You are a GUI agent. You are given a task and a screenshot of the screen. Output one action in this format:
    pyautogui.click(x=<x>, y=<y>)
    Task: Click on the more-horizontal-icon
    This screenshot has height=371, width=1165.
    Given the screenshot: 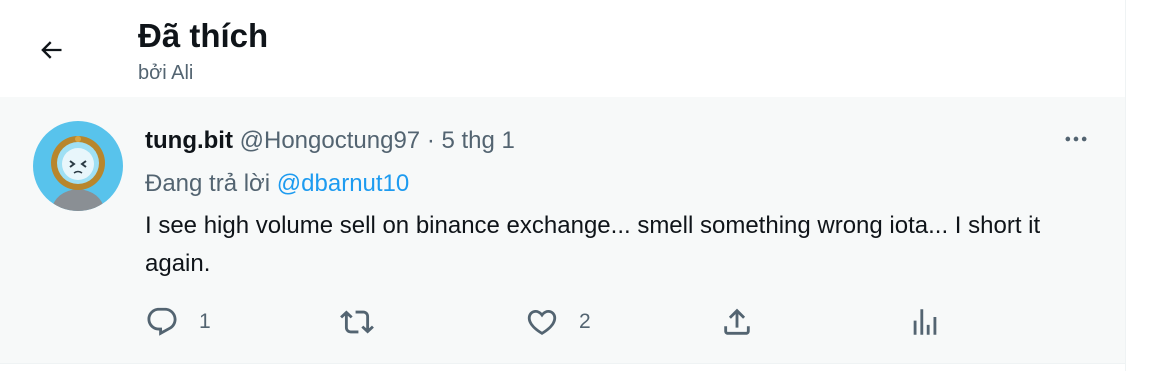 What is the action you would take?
    pyautogui.click(x=1076, y=139)
    